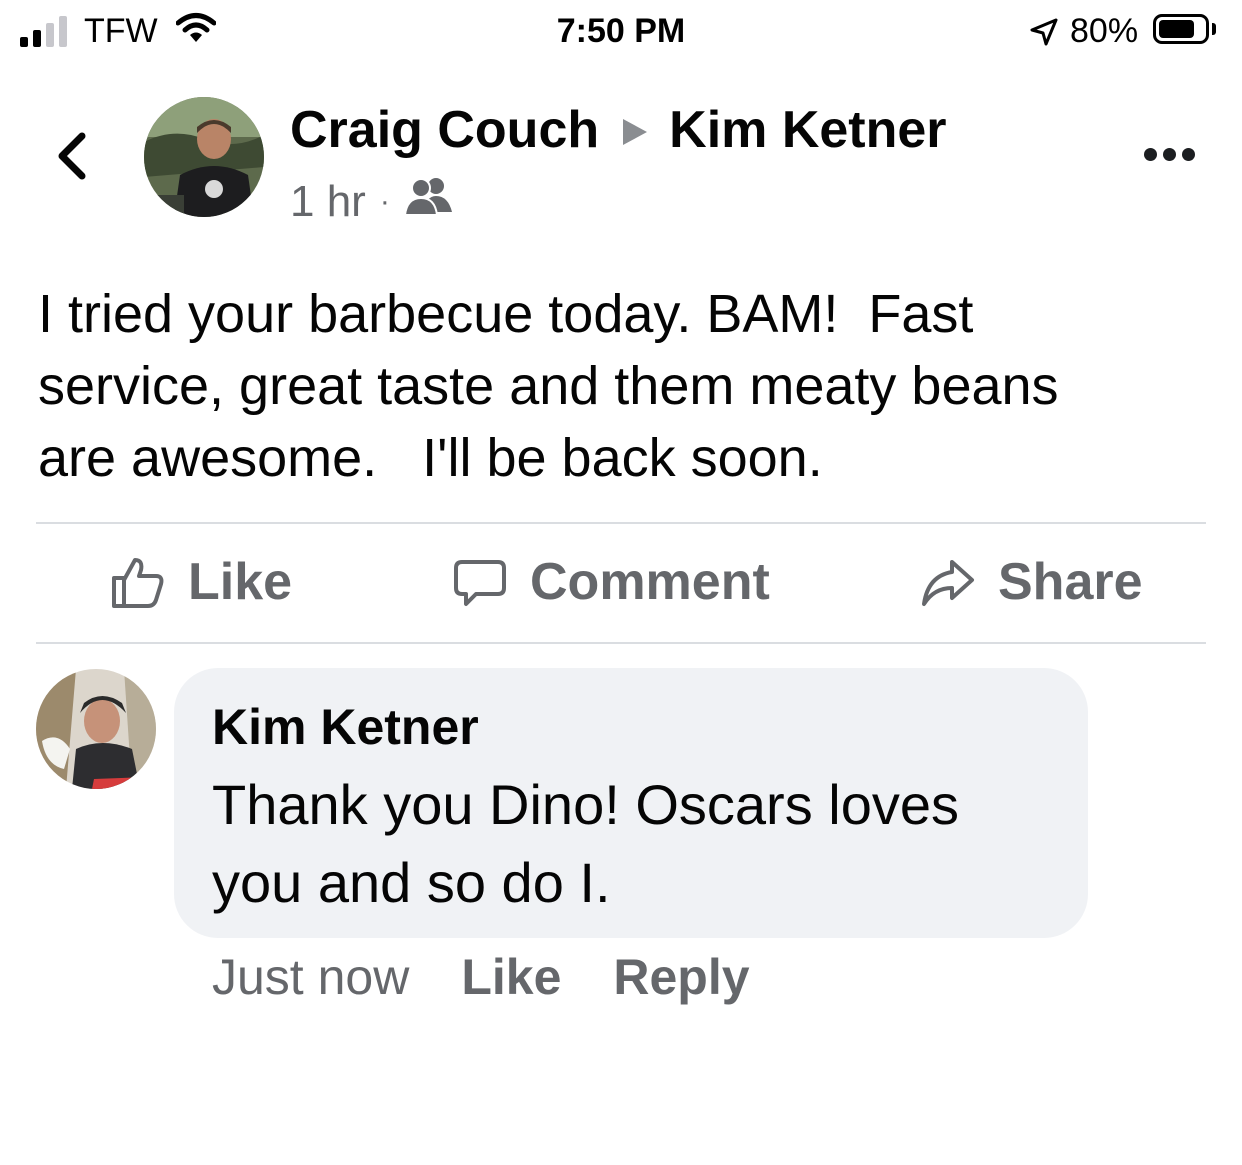  What do you see at coordinates (650, 582) in the screenshot?
I see `comment-label: Comment` at bounding box center [650, 582].